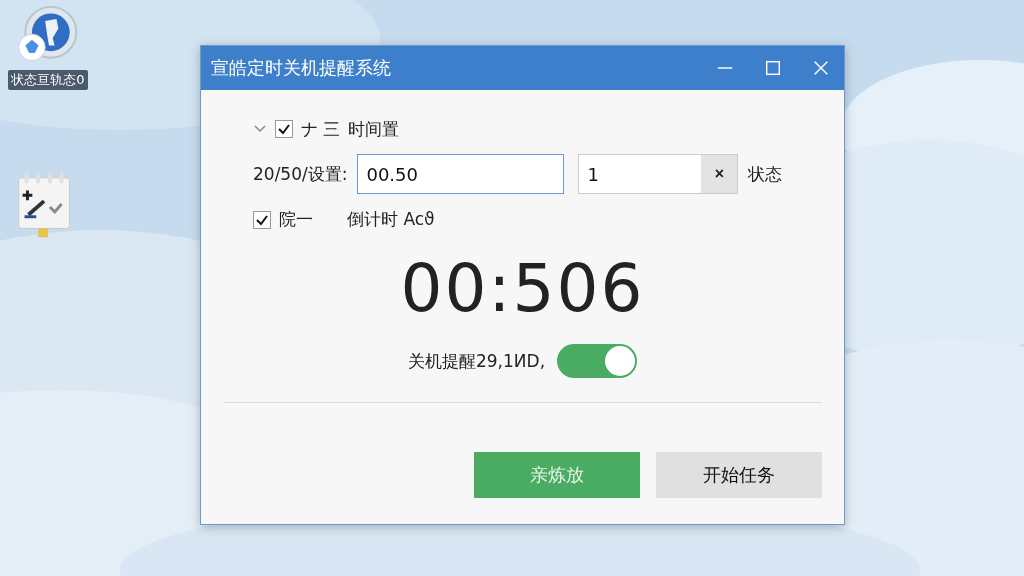 The width and height of the screenshot is (1024, 576). Describe the element at coordinates (476, 361) in the screenshot. I see `reminder-label: 关机提醒29,1ИD,` at that location.